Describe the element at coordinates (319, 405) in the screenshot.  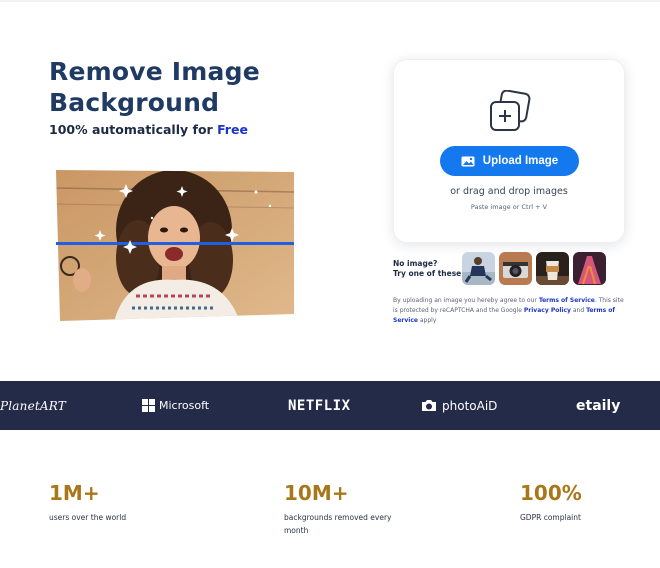
I see `netflix-logo: NETFLIX` at that location.